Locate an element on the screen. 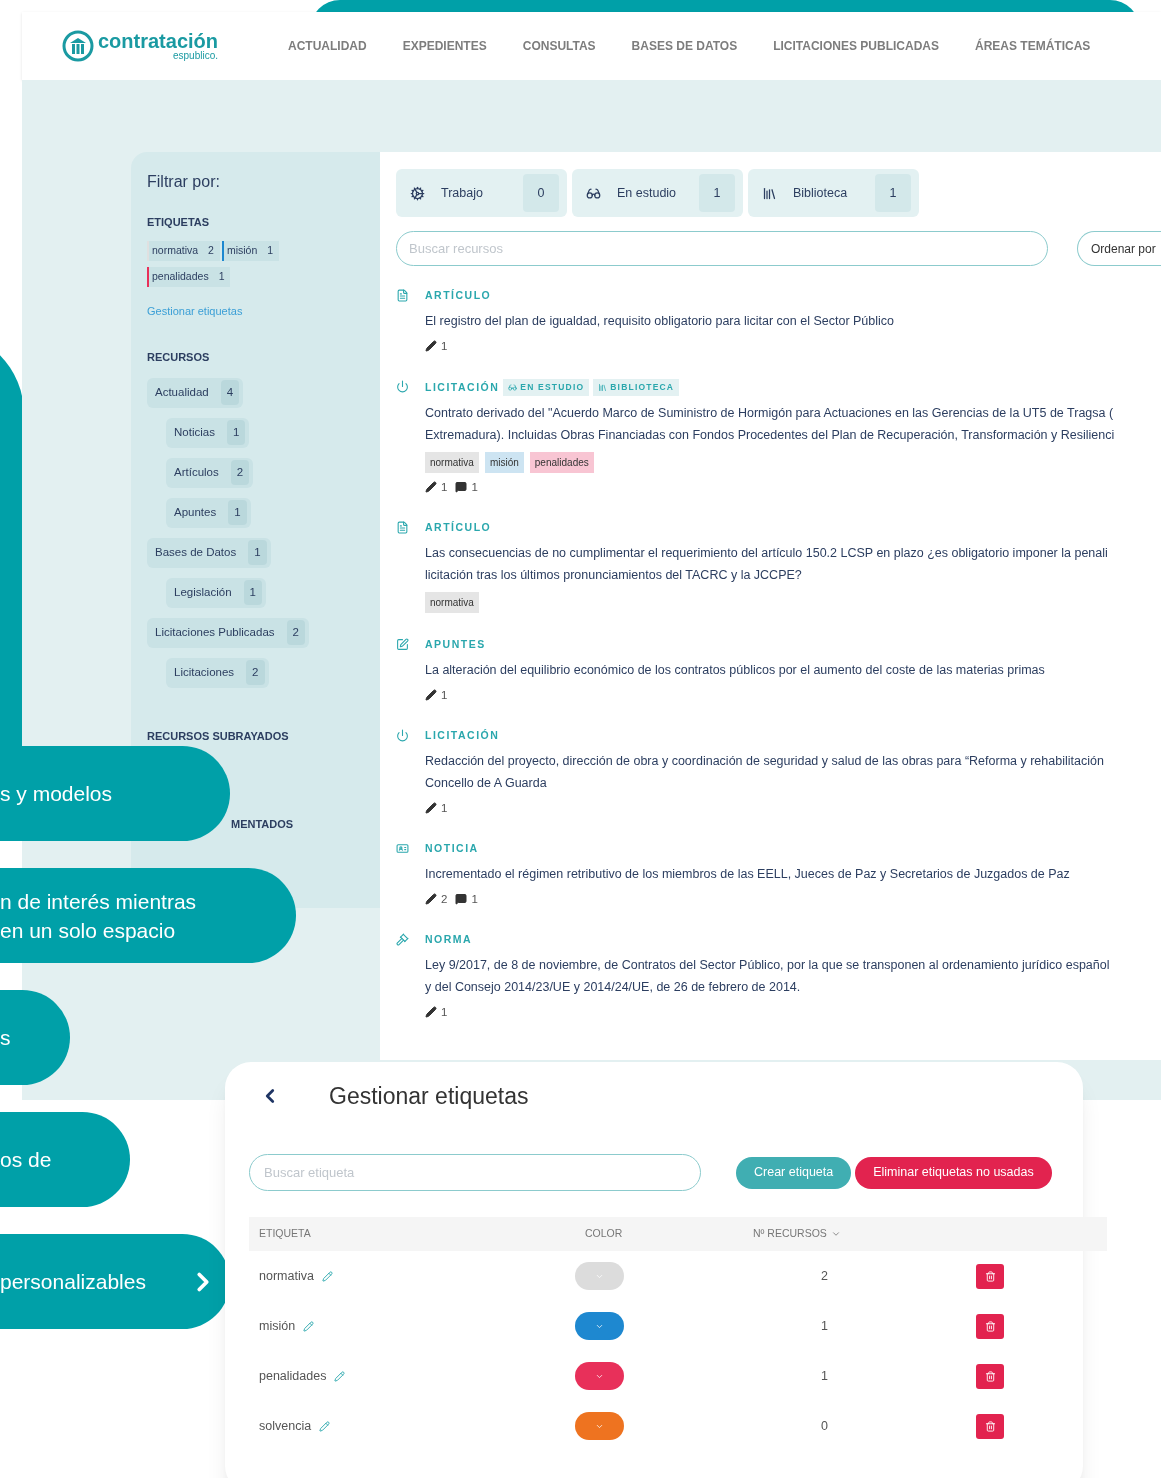 This screenshot has width=1161, height=1478. resource-type: NOTICIA is located at coordinates (452, 848).